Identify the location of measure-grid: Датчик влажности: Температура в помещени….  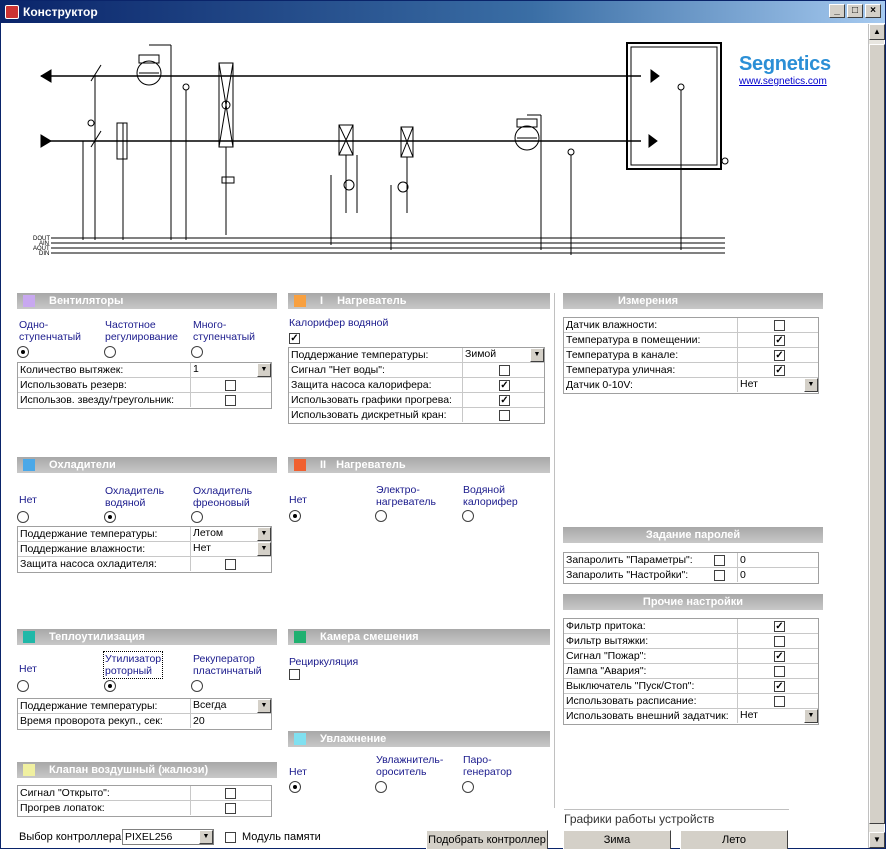
(691, 355).